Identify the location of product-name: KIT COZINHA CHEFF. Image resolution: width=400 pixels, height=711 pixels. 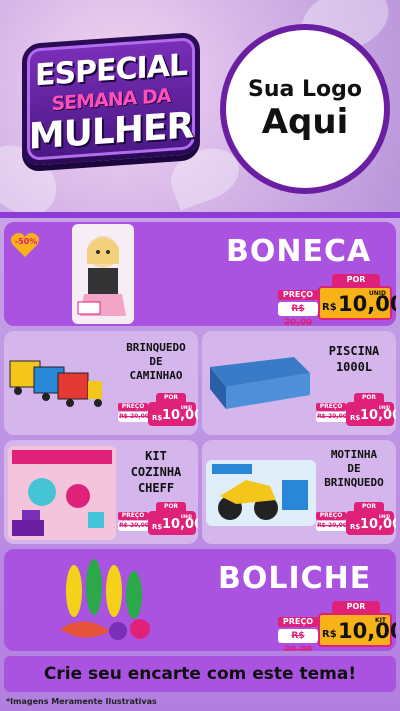
(156, 472).